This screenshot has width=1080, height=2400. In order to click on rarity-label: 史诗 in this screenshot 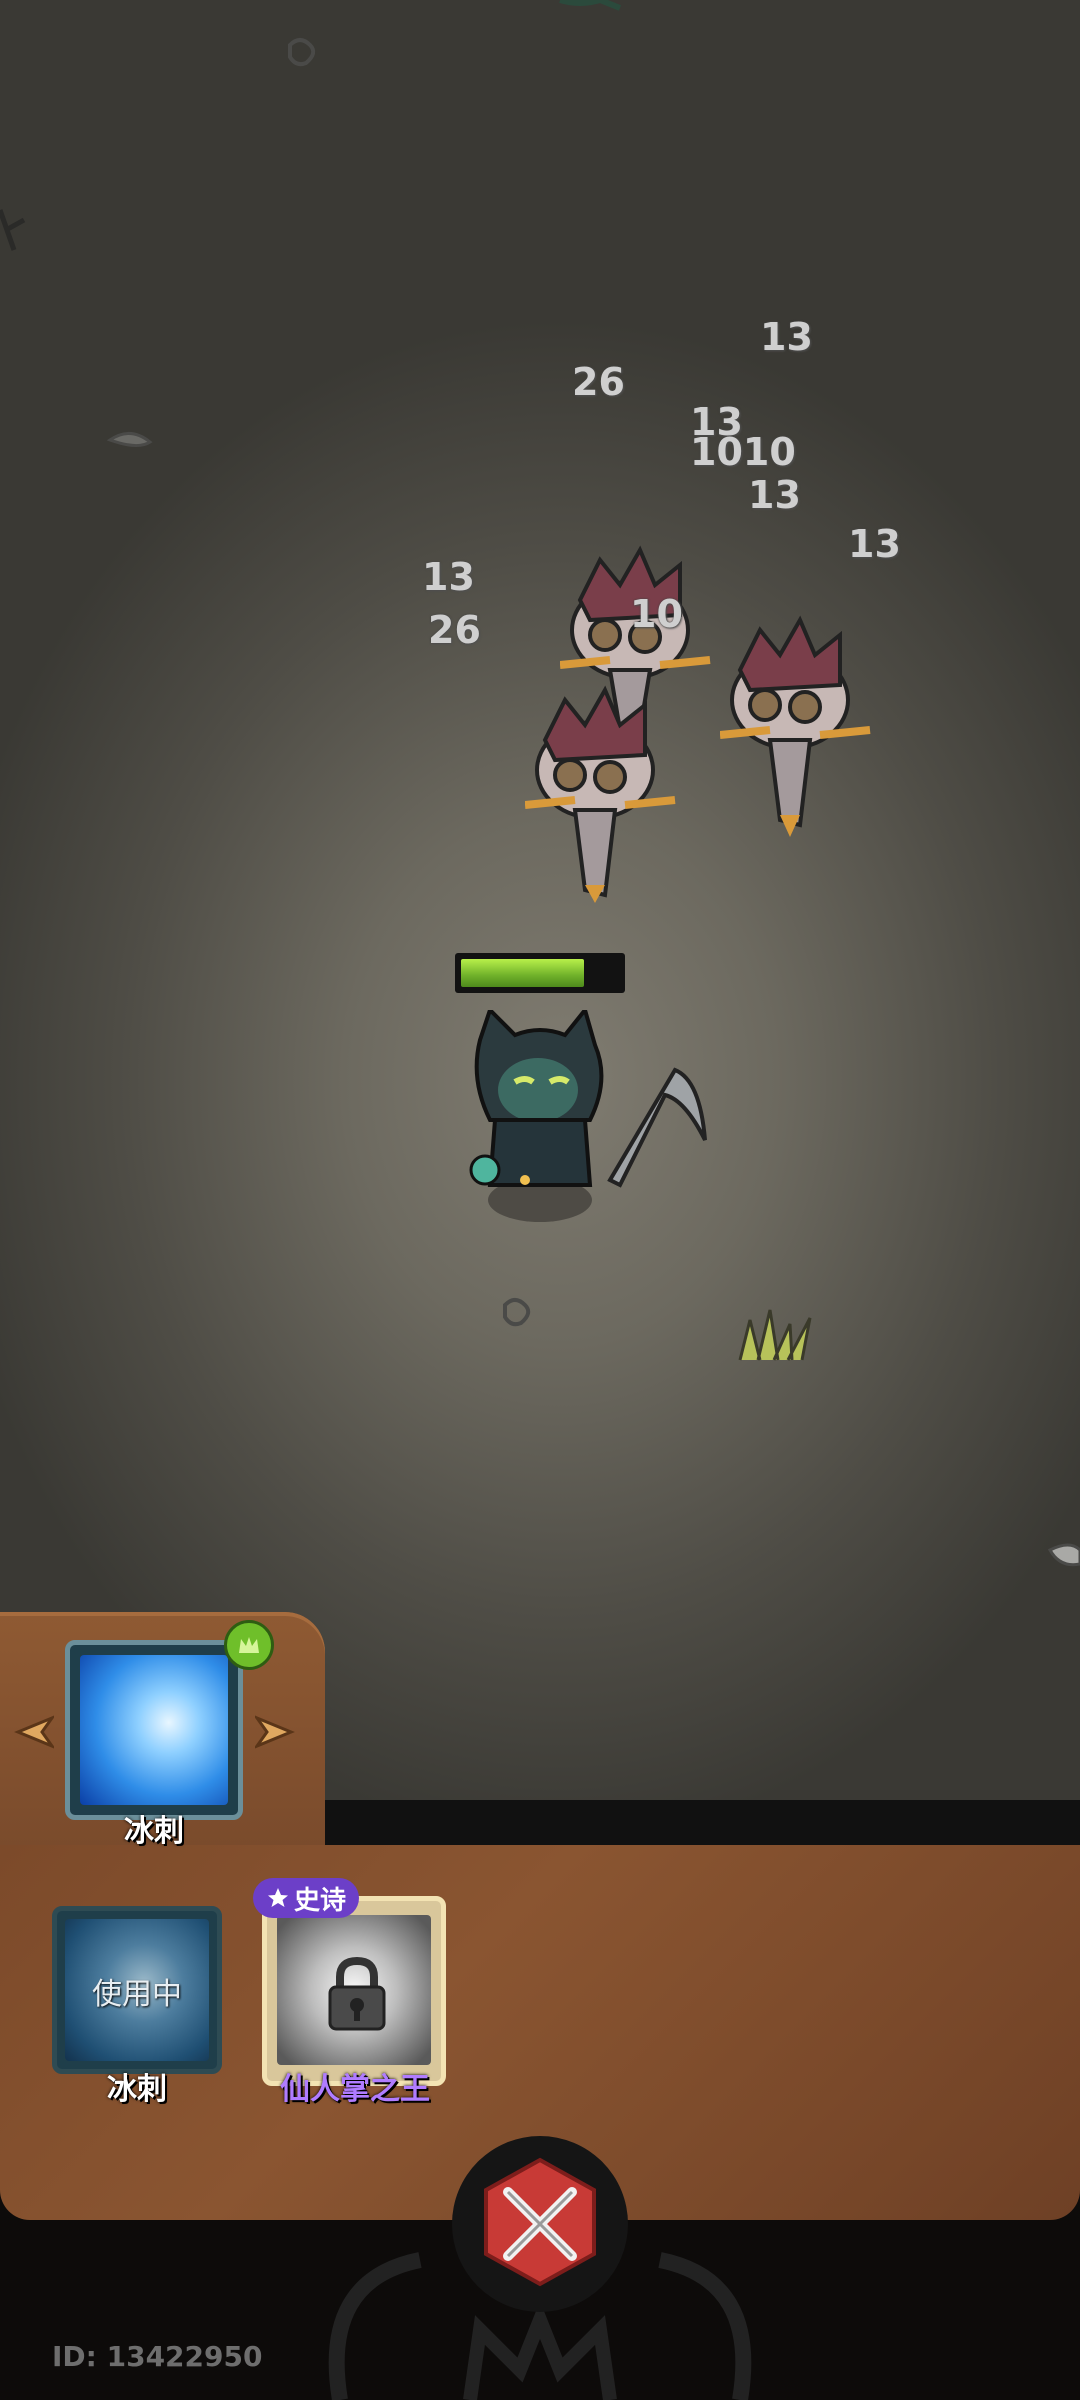, I will do `click(319, 1900)`.